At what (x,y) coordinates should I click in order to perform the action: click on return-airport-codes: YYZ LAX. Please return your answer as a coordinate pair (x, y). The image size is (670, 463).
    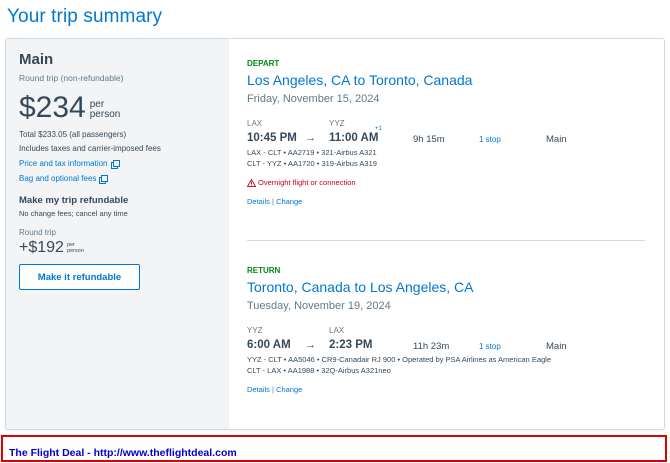
    Looking at the image, I should click on (446, 331).